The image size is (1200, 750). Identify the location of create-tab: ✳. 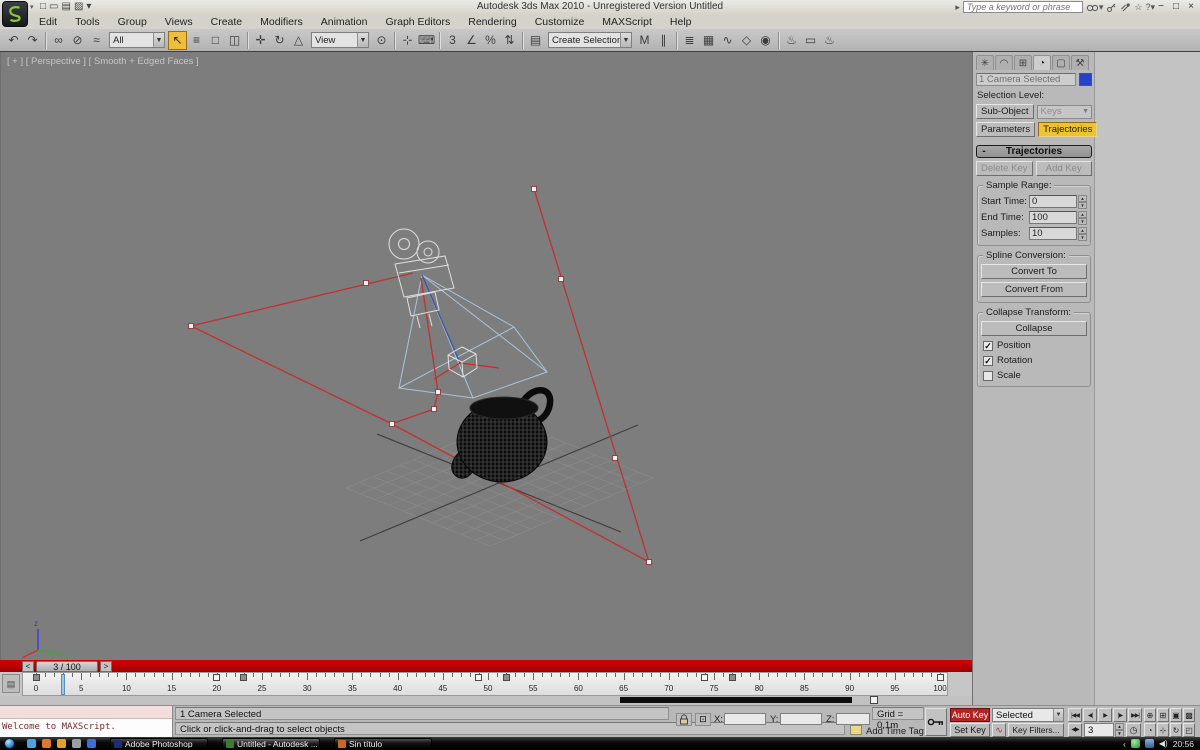
(985, 62).